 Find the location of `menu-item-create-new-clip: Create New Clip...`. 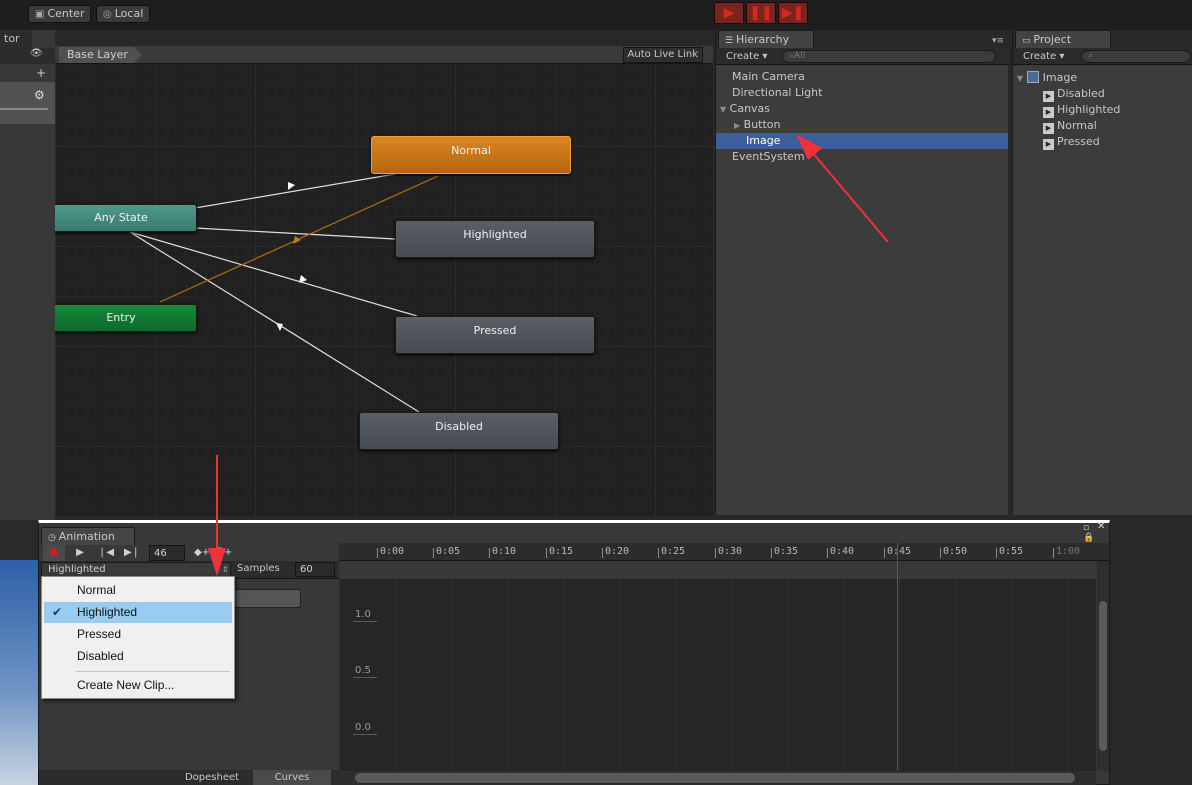

menu-item-create-new-clip: Create New Clip... is located at coordinates (138, 685).